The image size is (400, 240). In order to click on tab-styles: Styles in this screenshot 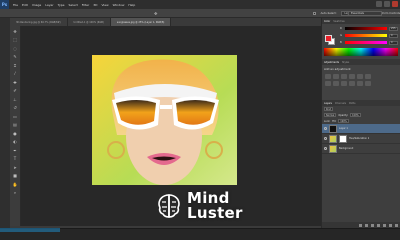, I will do `click(345, 62)`.